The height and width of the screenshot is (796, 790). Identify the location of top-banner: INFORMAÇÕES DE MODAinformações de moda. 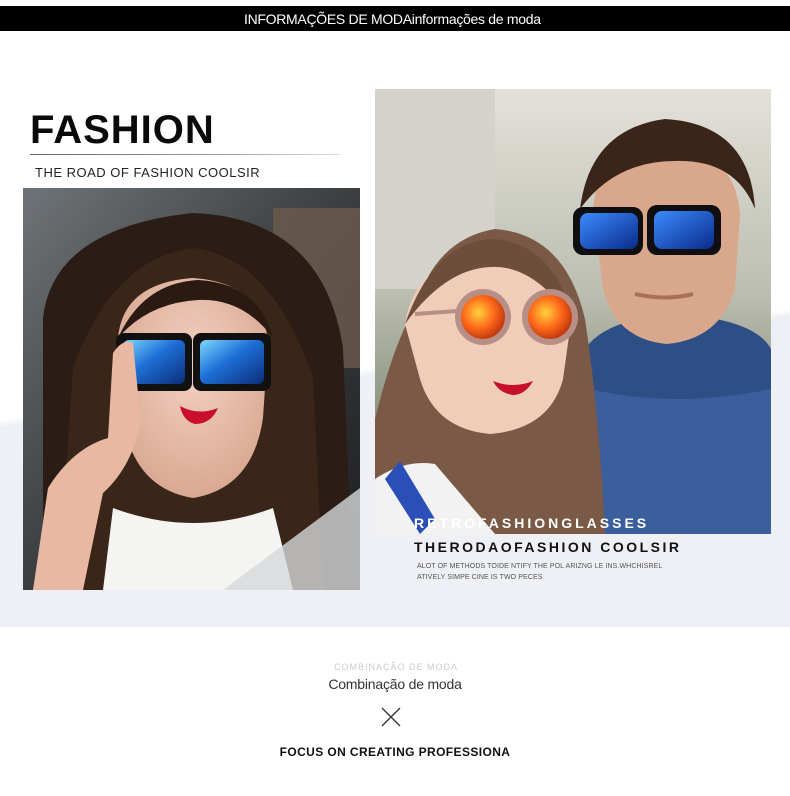
(395, 18).